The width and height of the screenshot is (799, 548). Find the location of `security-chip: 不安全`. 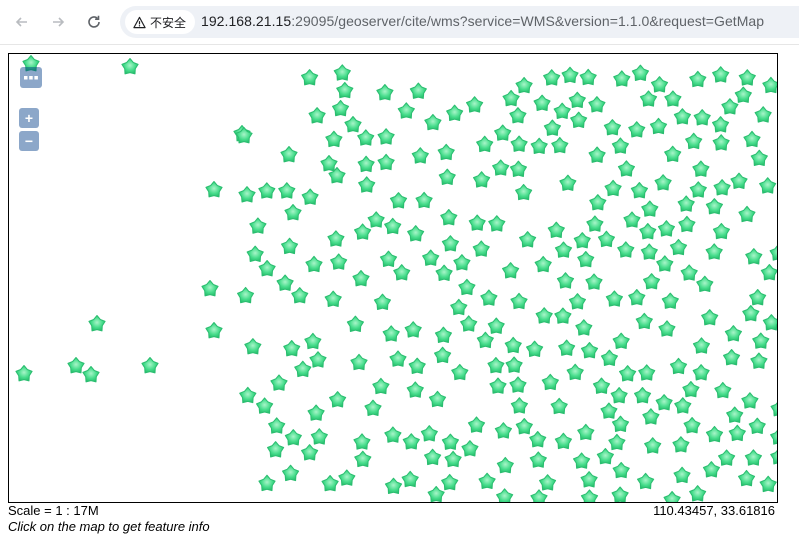

security-chip: 不安全 is located at coordinates (160, 22).